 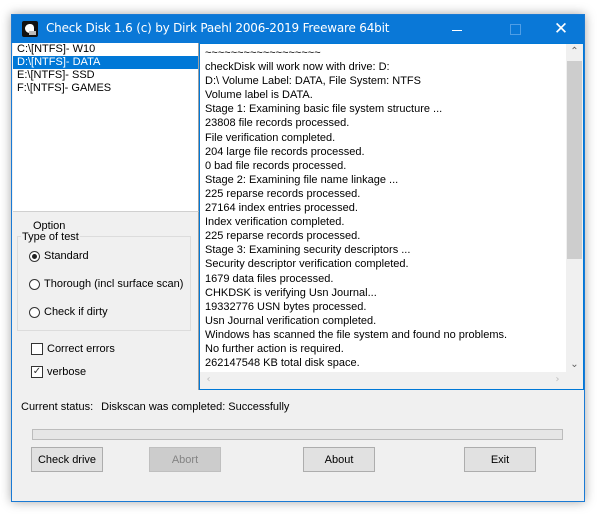 What do you see at coordinates (270, 137) in the screenshot?
I see `log-line: File verification completed.` at bounding box center [270, 137].